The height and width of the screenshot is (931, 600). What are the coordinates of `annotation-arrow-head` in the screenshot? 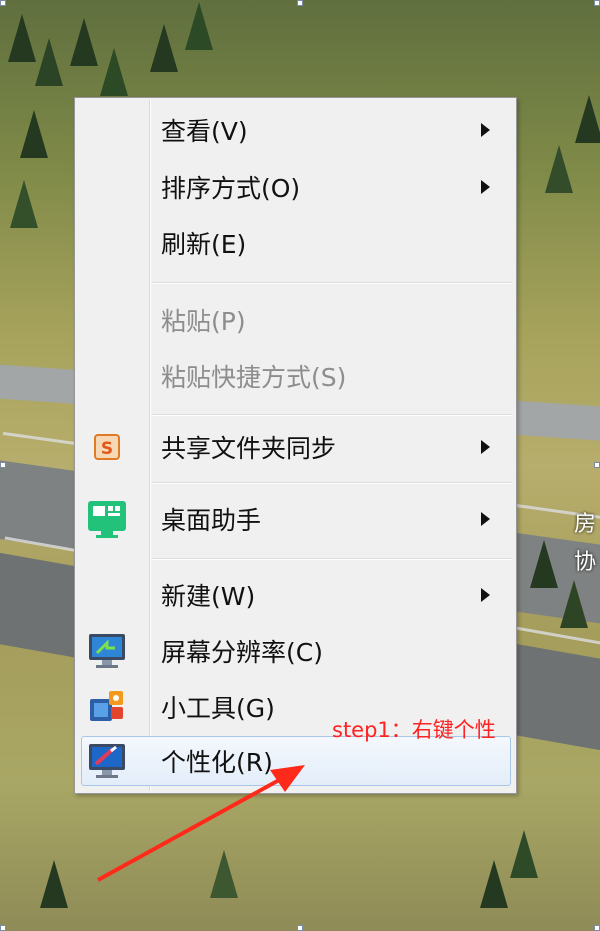 It's located at (287, 778).